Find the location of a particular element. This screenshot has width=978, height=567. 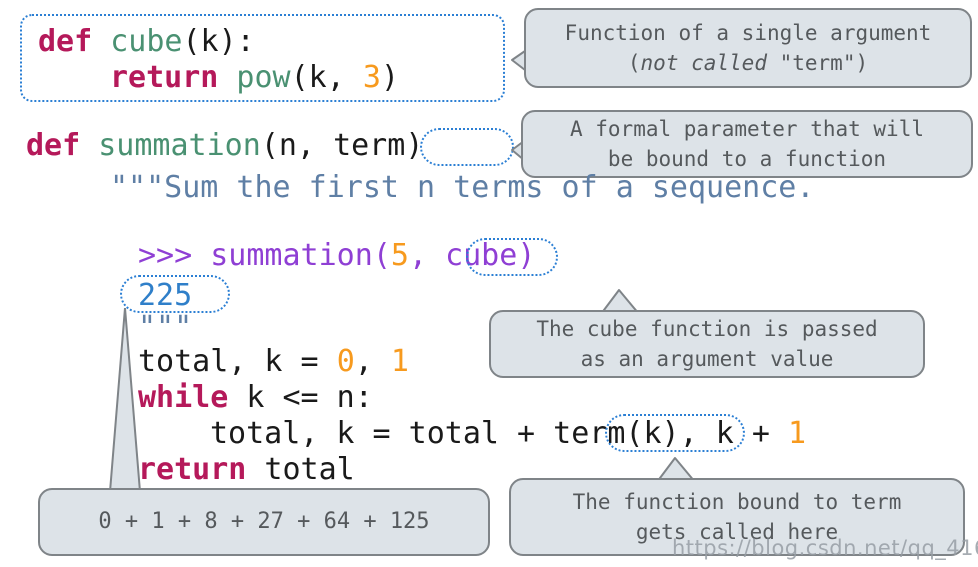

doctest-open-paren: ( is located at coordinates (381, 255).